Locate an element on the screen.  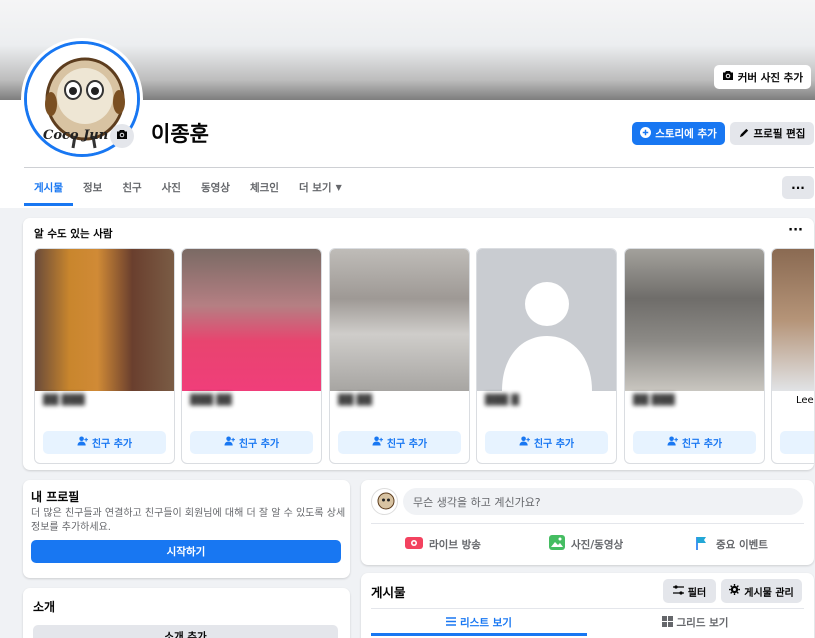
avatar-signature: Coco Jun is located at coordinates (76, 135).